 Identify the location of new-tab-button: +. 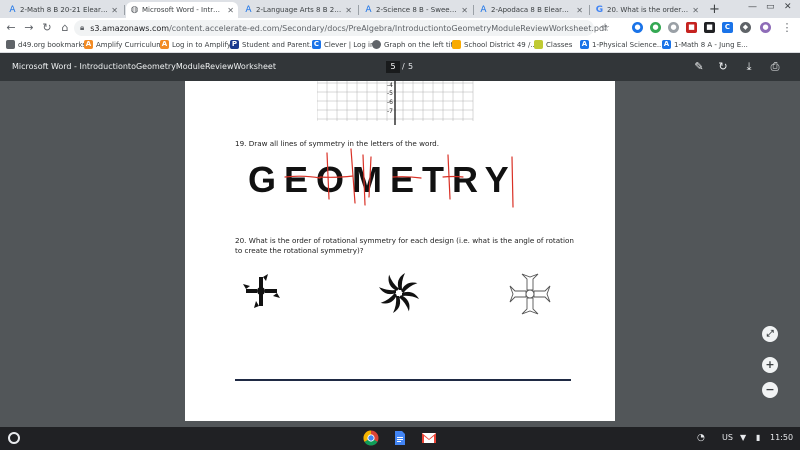
(714, 9).